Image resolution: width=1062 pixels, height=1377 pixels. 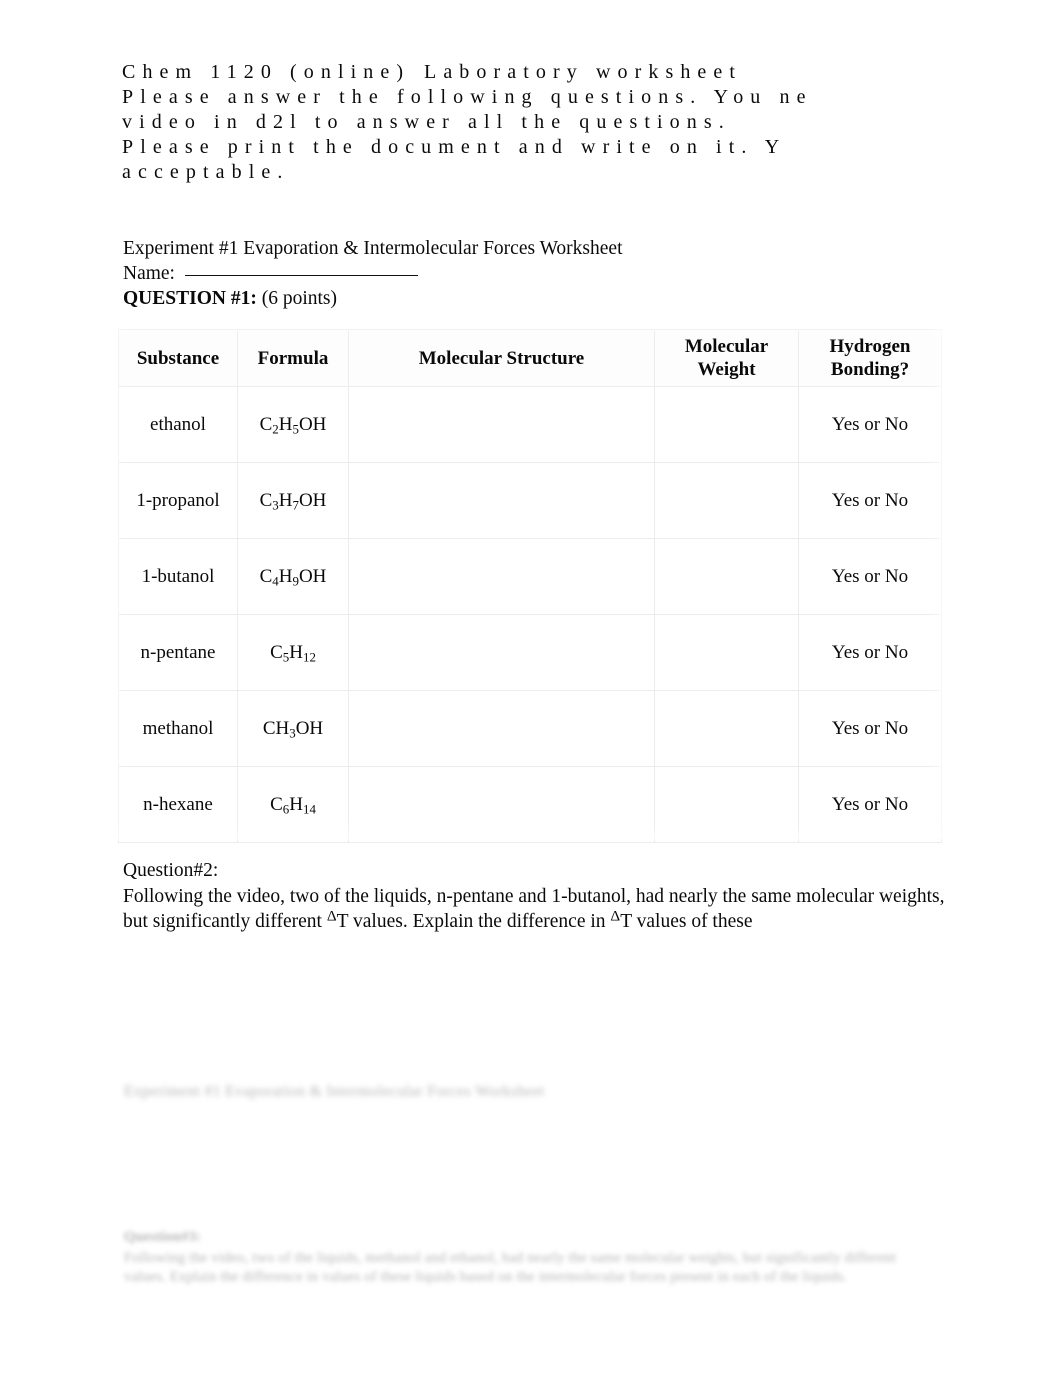 What do you see at coordinates (299, 298) in the screenshot?
I see `question-1-points: (6 points)` at bounding box center [299, 298].